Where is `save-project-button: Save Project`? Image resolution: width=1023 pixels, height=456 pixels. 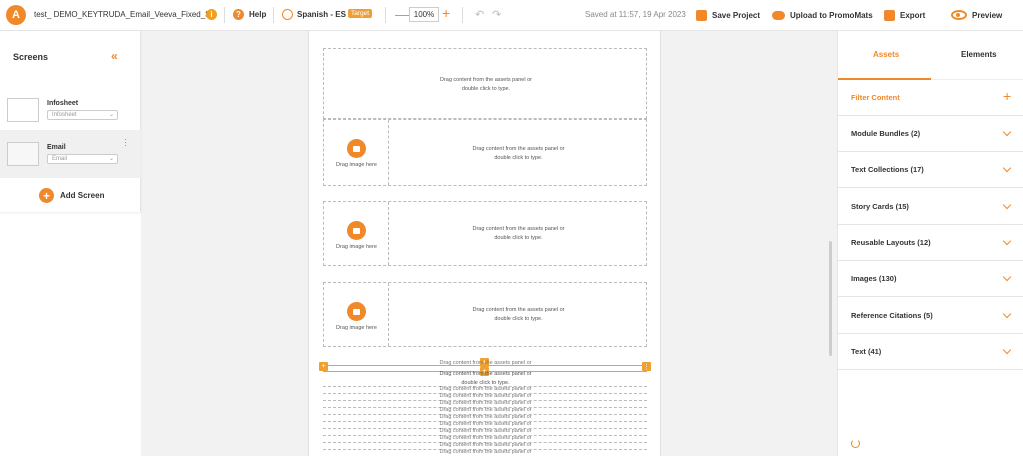 save-project-button: Save Project is located at coordinates (728, 15).